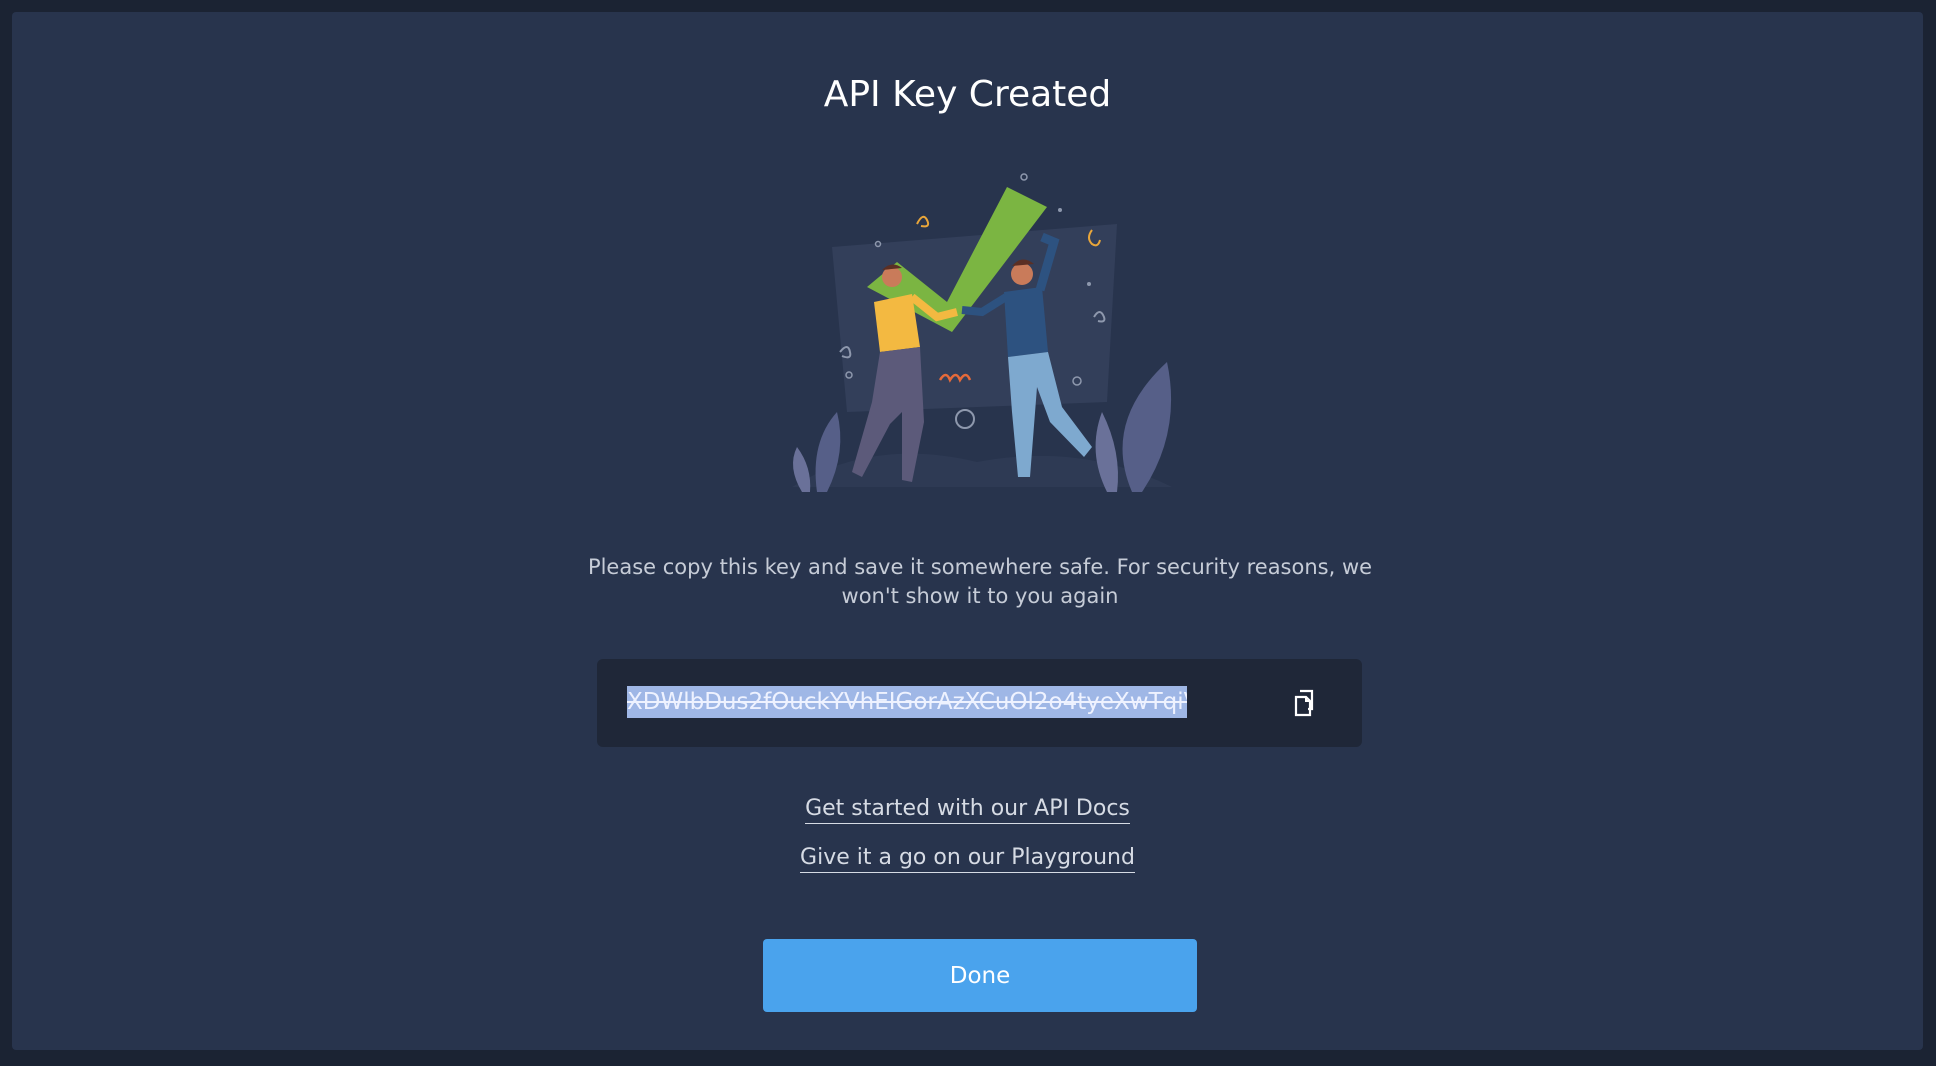 This screenshot has width=1936, height=1066. I want to click on playground-link: Give it a go on our Playground, so click(967, 859).